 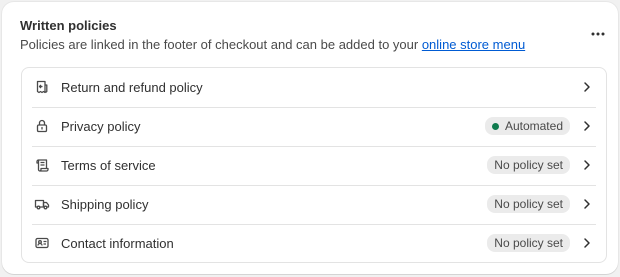 I want to click on status-dot, so click(x=495, y=126).